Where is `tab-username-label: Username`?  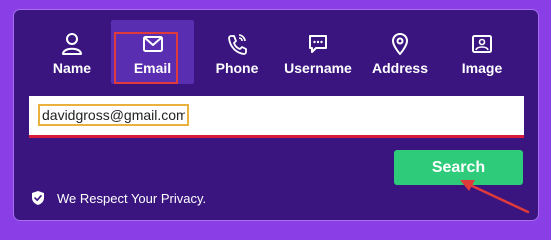 tab-username-label: Username is located at coordinates (318, 68).